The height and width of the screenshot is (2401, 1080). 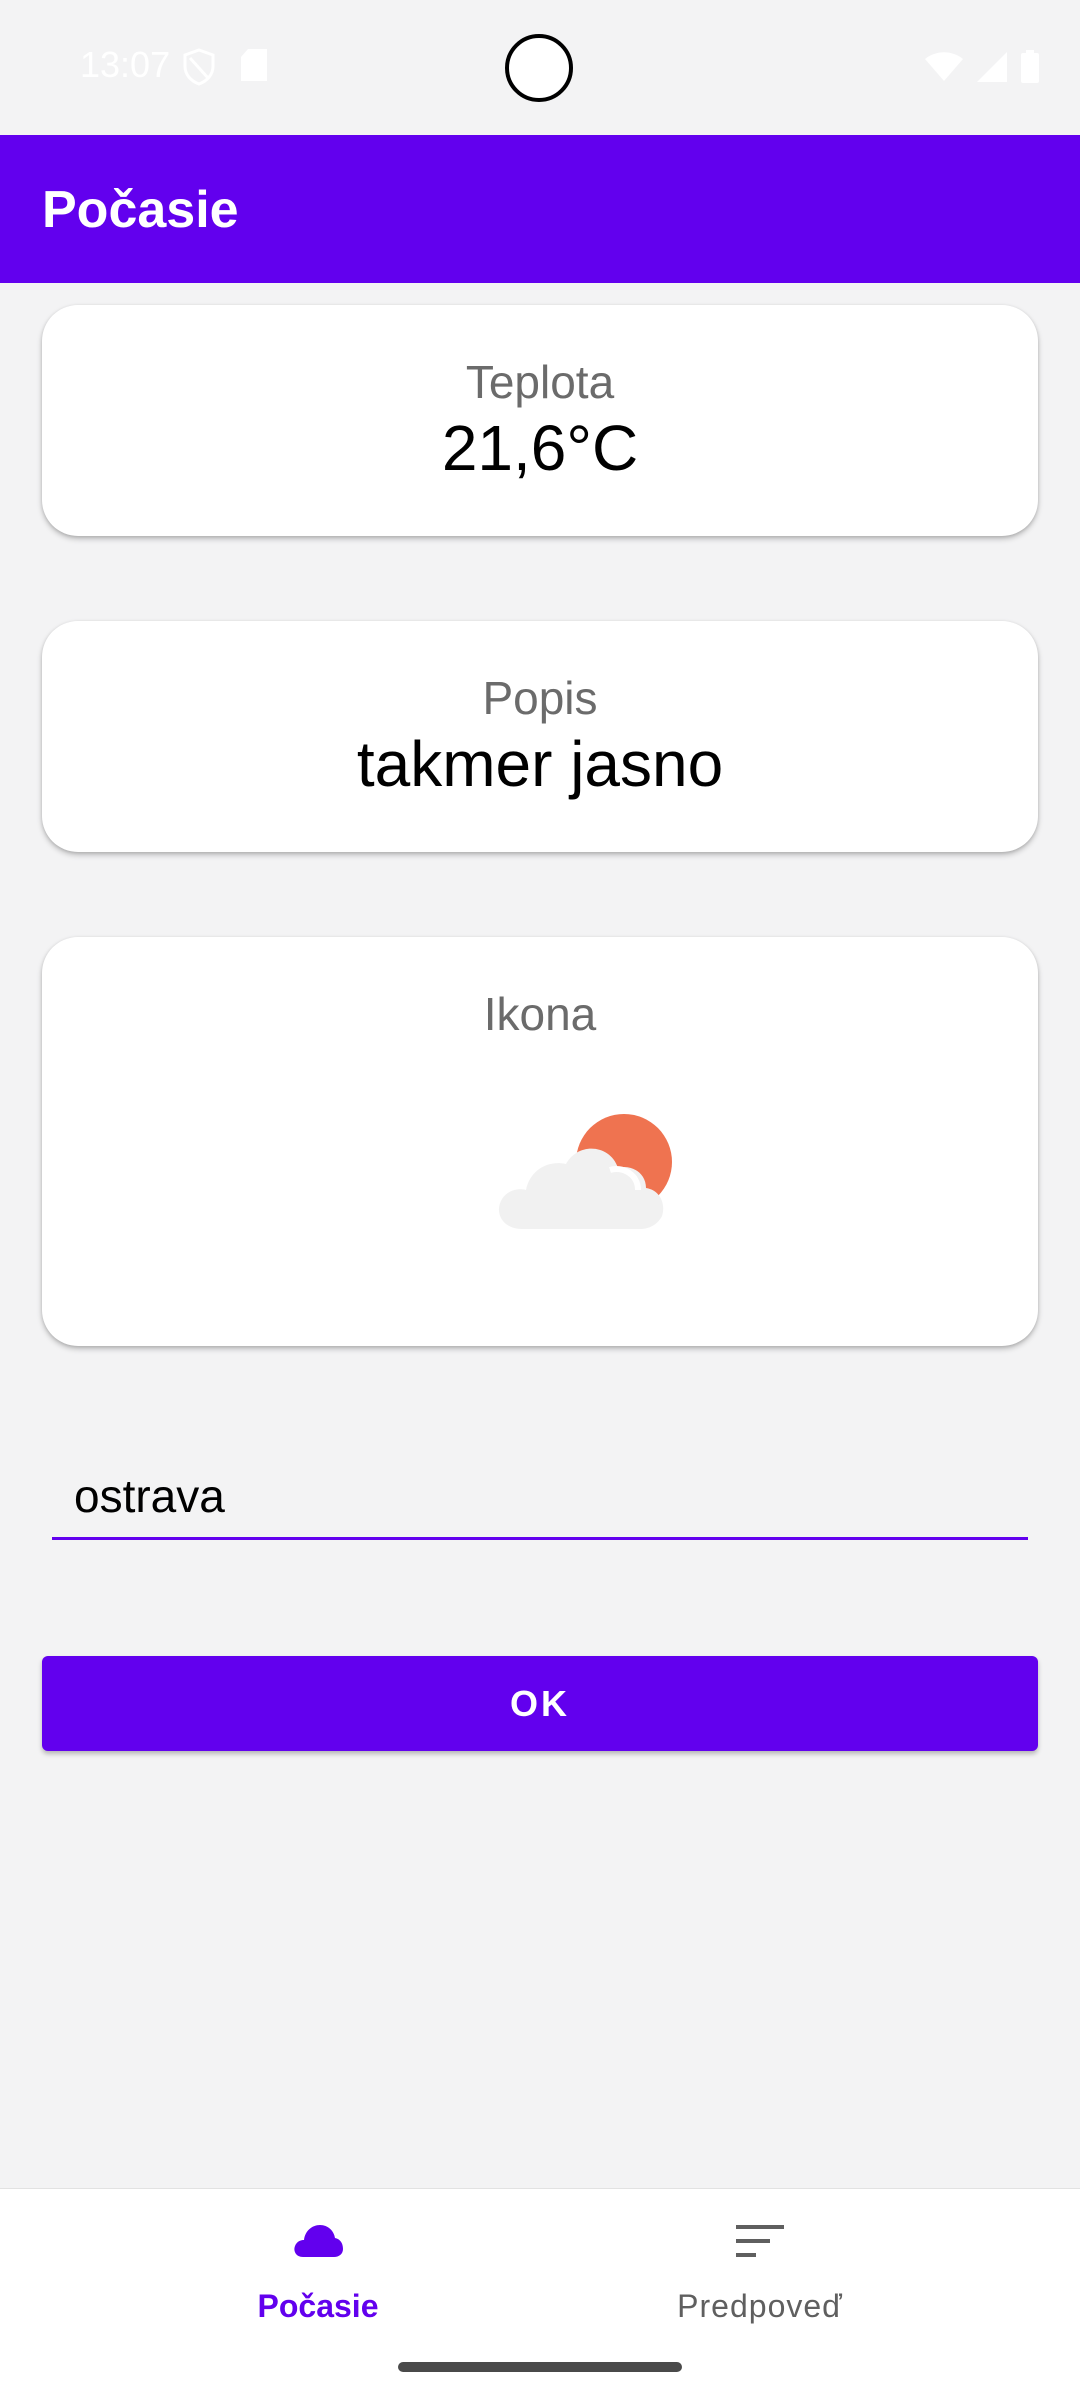 I want to click on page-title: Počasie, so click(x=140, y=210).